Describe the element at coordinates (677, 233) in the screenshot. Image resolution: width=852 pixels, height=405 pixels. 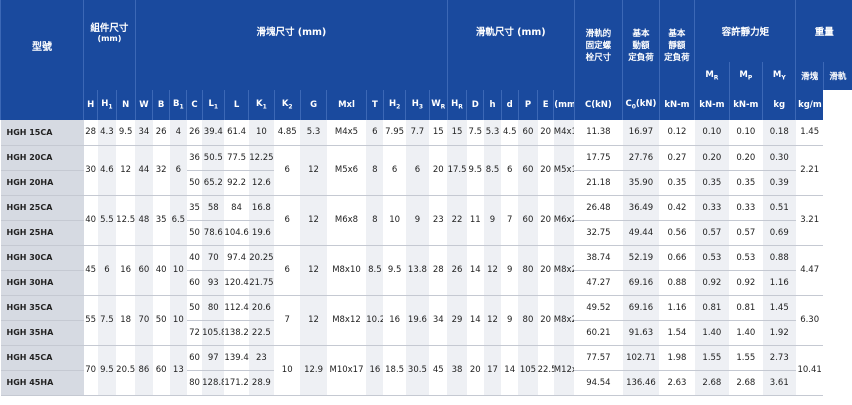
I see `cell-mr: 0.56` at that location.